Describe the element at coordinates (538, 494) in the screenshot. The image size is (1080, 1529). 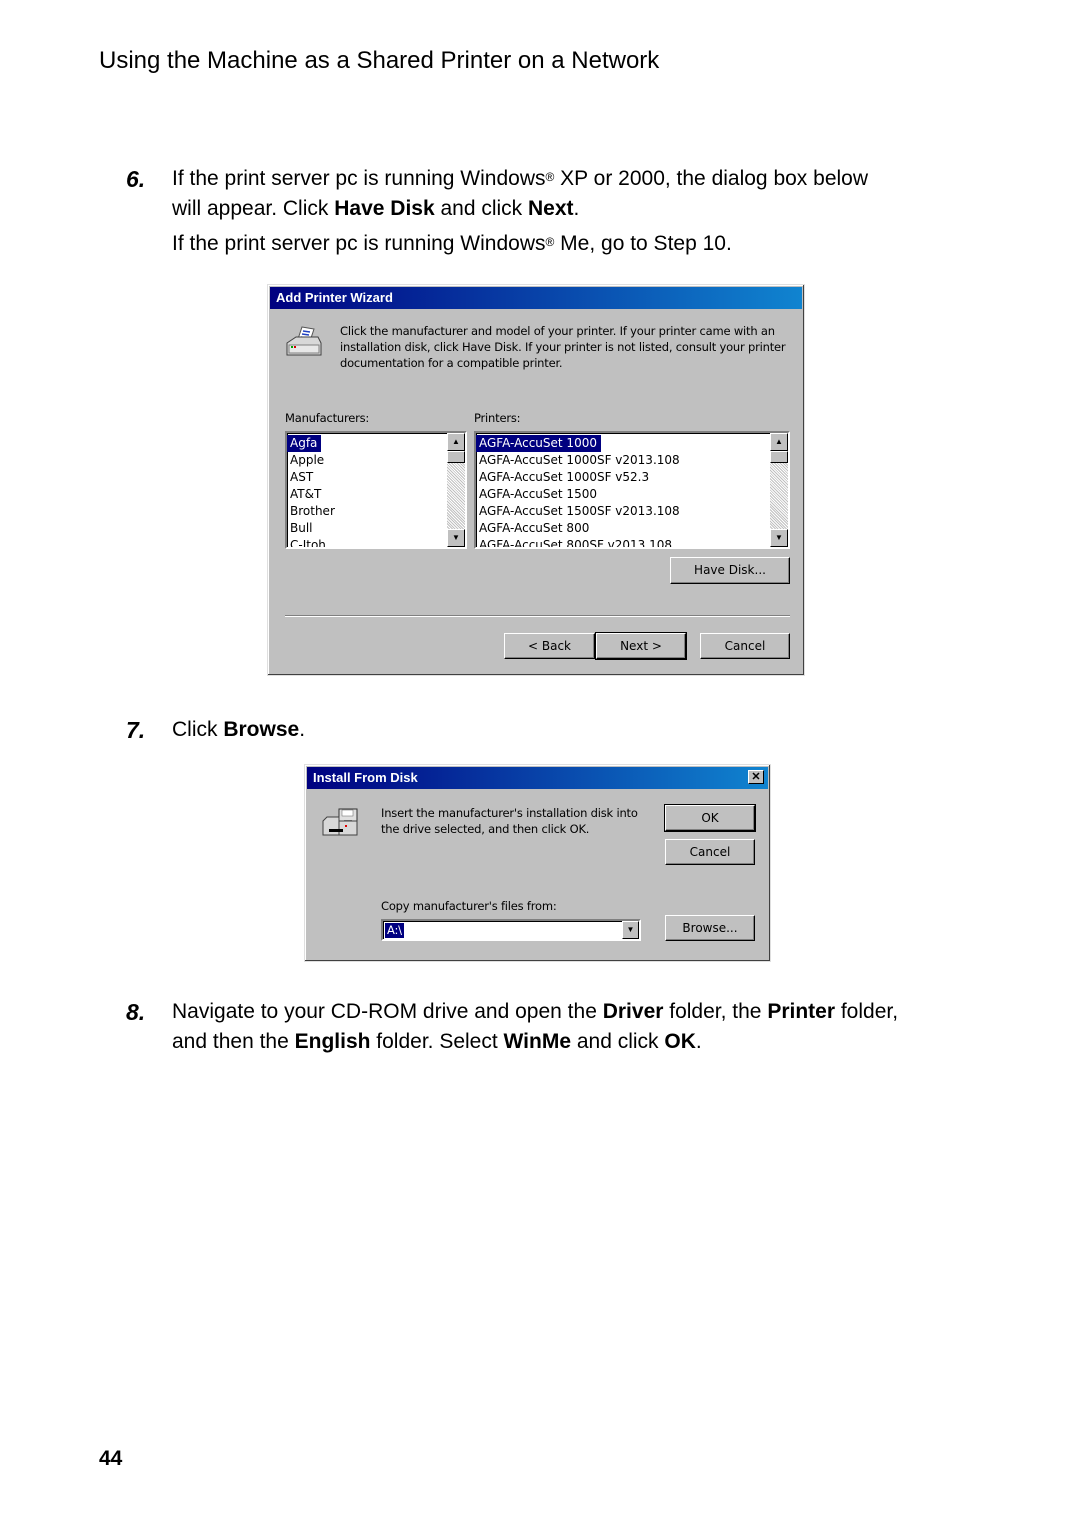
I see `printer-item-label: AGFA-AccuSet 1500` at that location.